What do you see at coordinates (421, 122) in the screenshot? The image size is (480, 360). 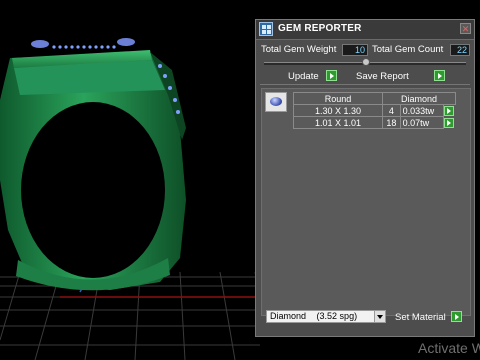 I see `gem-weight-cell: 0.07tw` at bounding box center [421, 122].